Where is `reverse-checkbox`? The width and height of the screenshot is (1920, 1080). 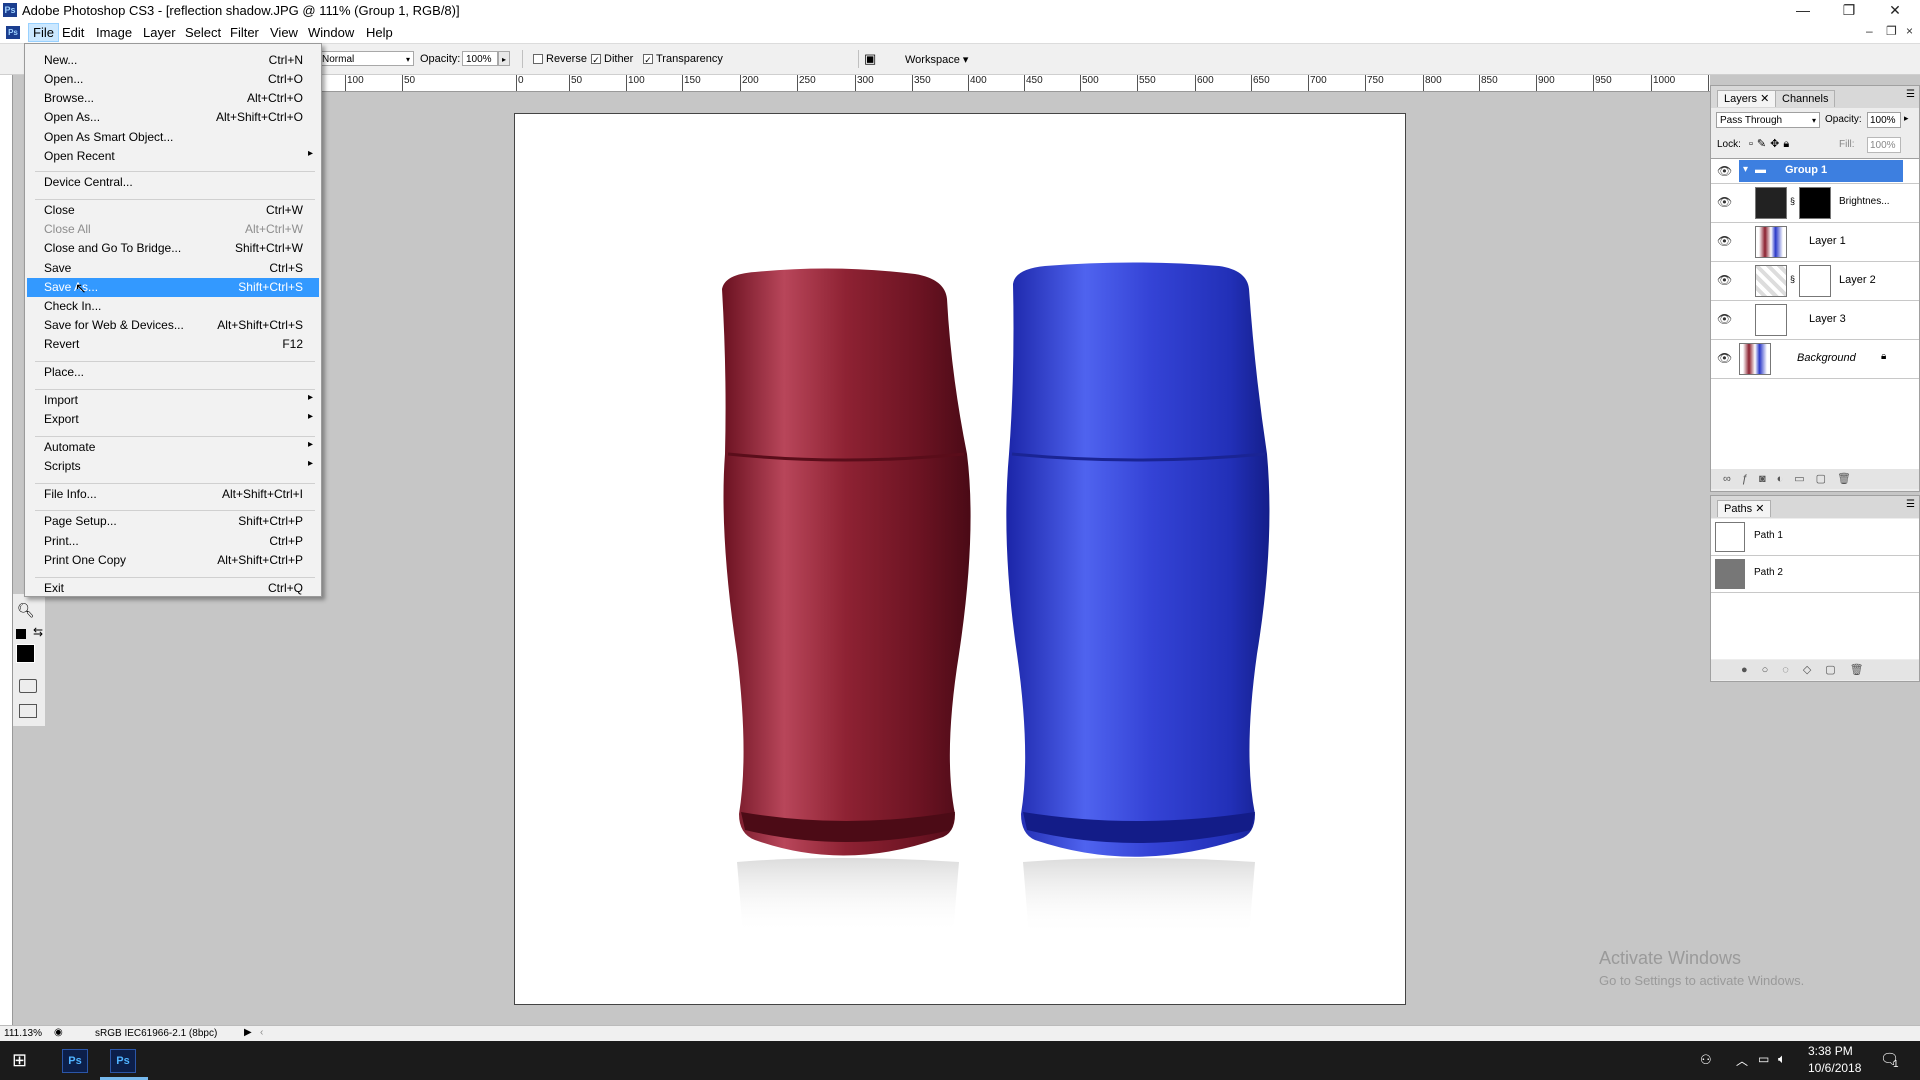 reverse-checkbox is located at coordinates (538, 59).